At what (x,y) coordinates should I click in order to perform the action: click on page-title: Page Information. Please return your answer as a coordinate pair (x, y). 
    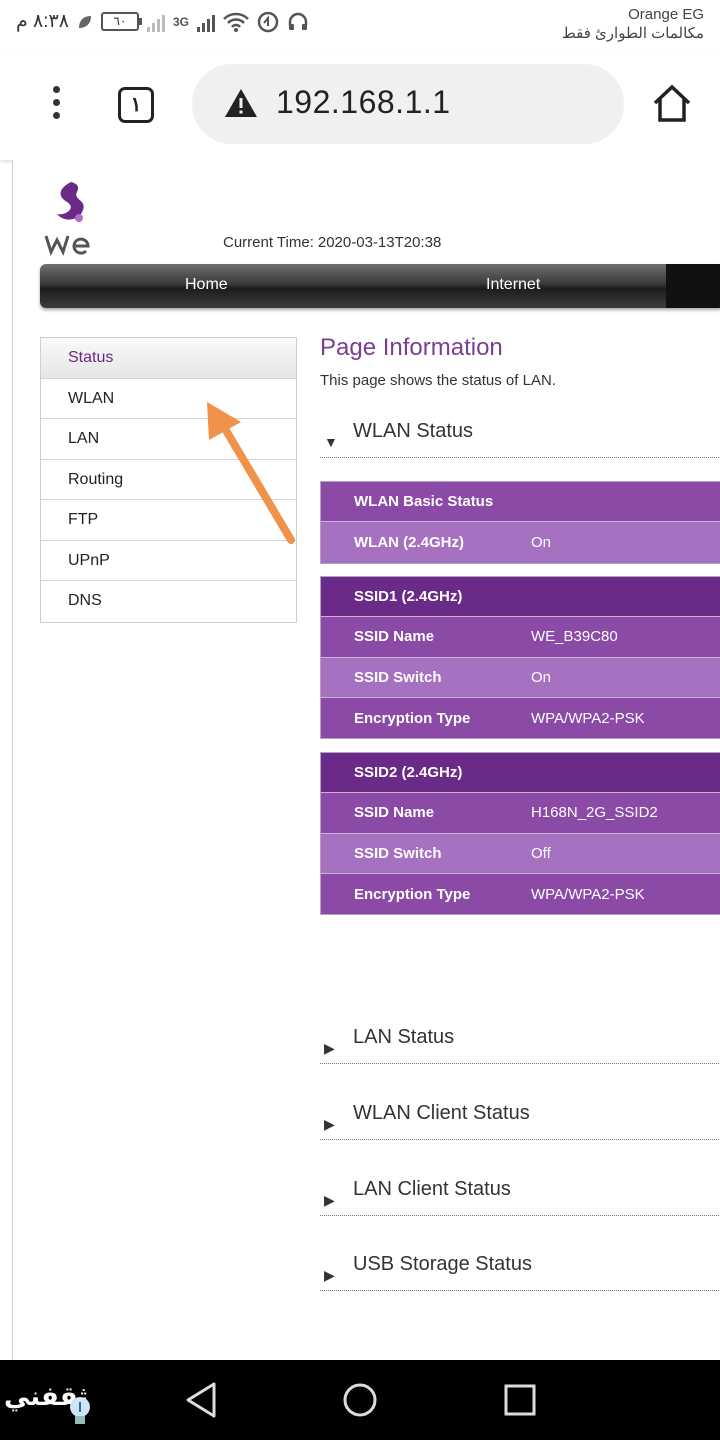
    Looking at the image, I should click on (411, 347).